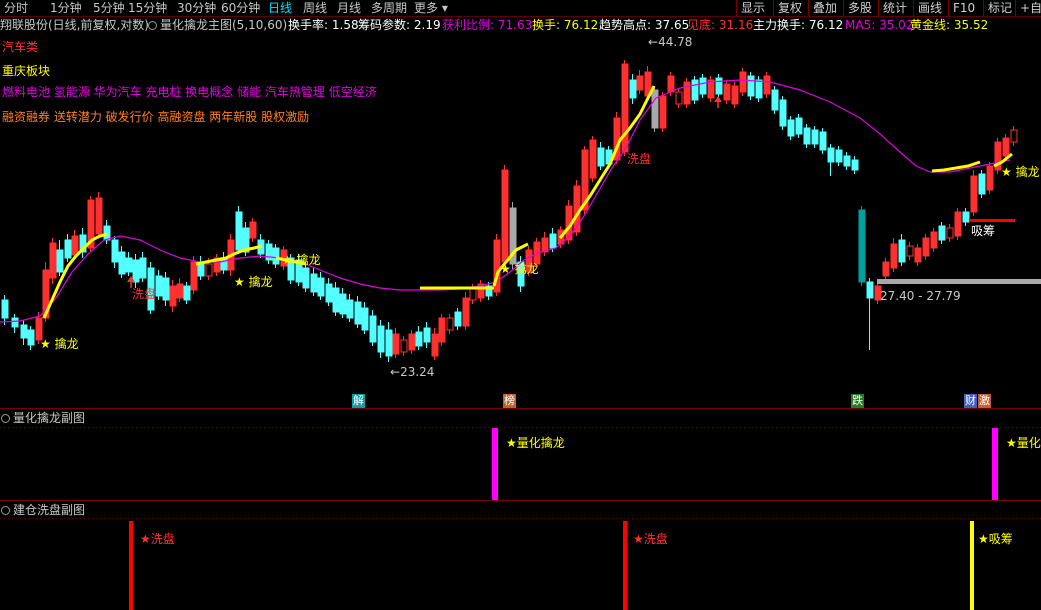  What do you see at coordinates (857, 401) in the screenshot?
I see `event-marker-die: 跌` at bounding box center [857, 401].